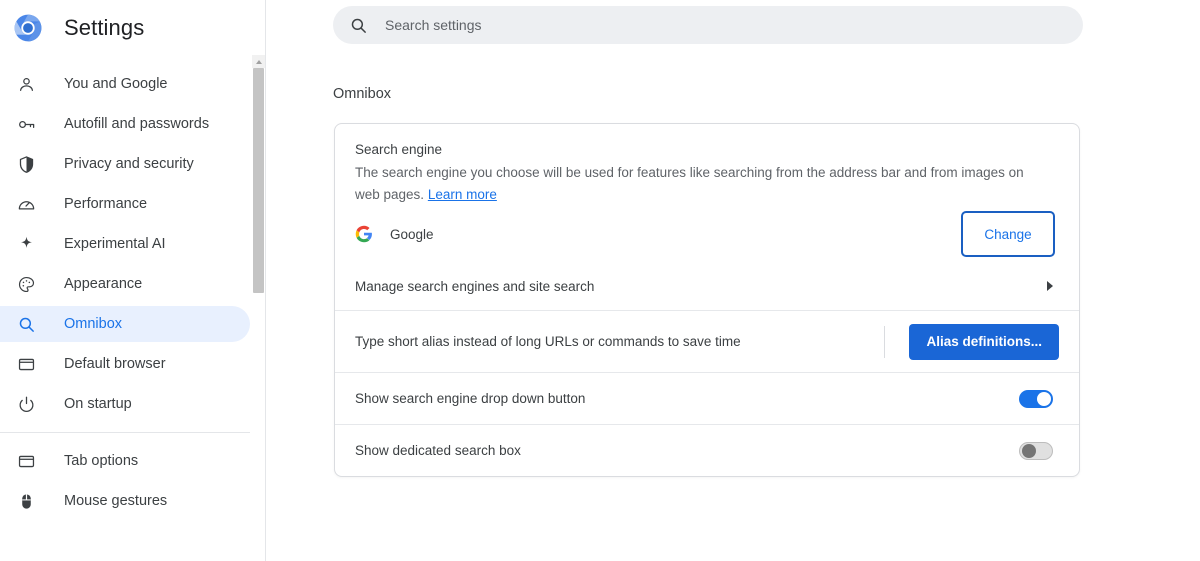  What do you see at coordinates (106, 204) in the screenshot?
I see `sidebar-item-label: Performance` at bounding box center [106, 204].